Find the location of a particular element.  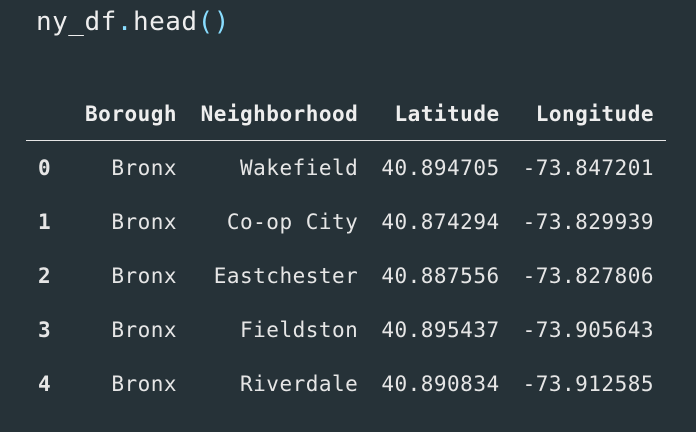

code-variable: ny_df is located at coordinates (76, 22).